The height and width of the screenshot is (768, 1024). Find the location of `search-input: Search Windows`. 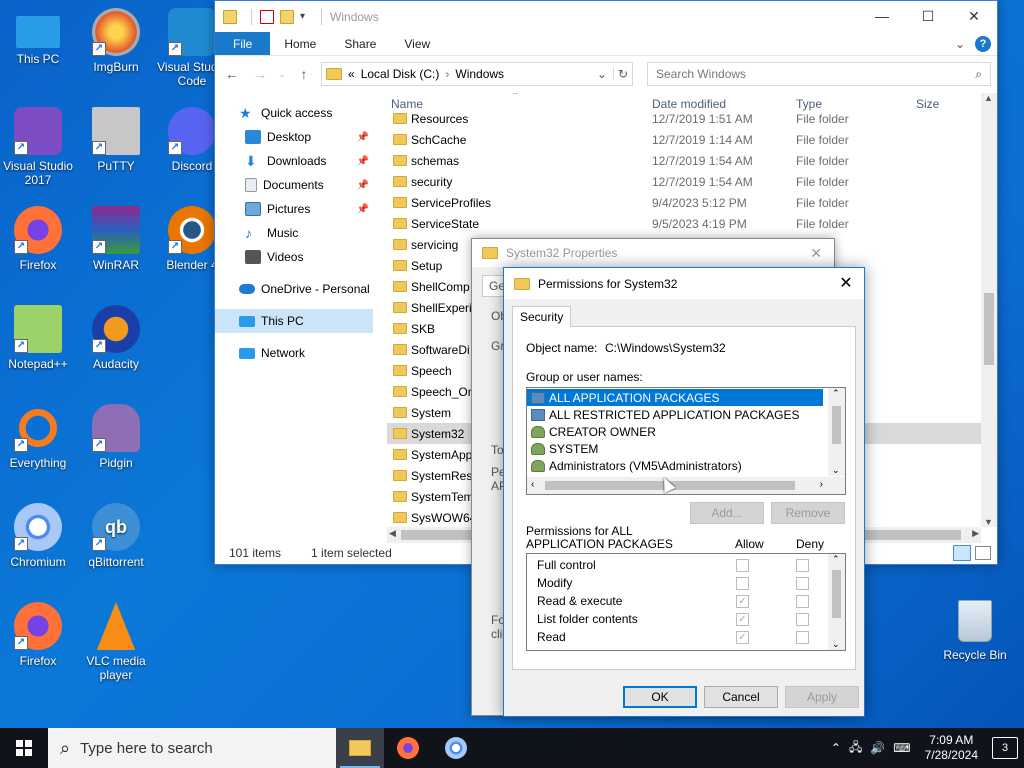

search-input: Search Windows is located at coordinates (701, 74).